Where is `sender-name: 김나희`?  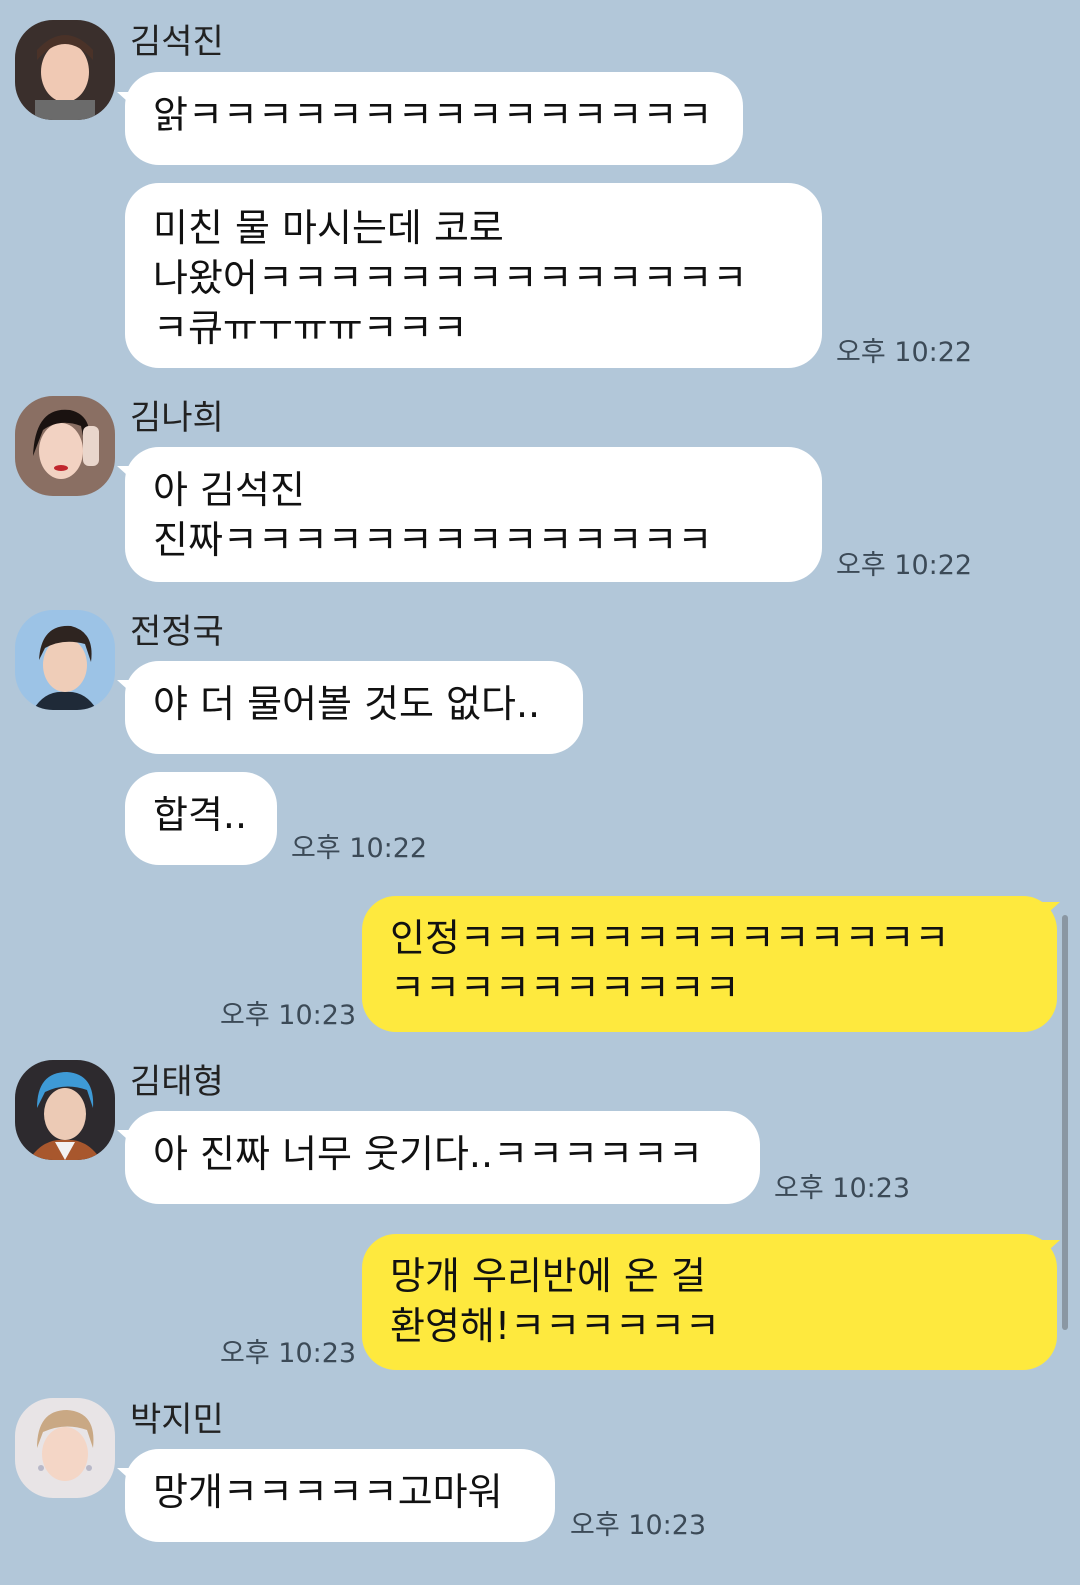
sender-name: 김나희 is located at coordinates (177, 418).